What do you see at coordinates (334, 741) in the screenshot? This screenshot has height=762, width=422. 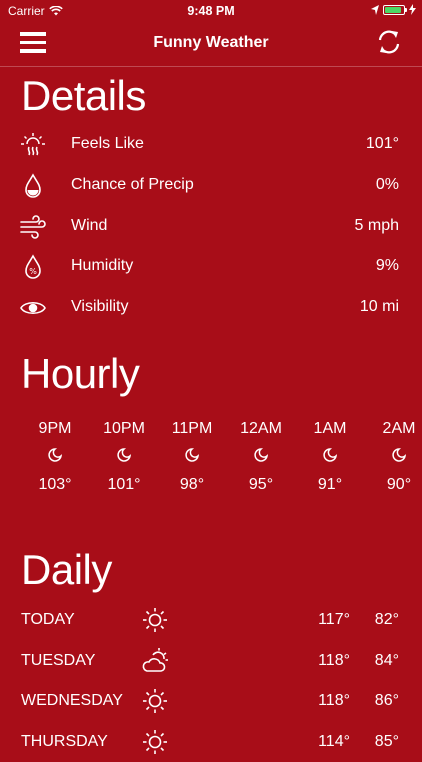 I see `day-high: 114°` at bounding box center [334, 741].